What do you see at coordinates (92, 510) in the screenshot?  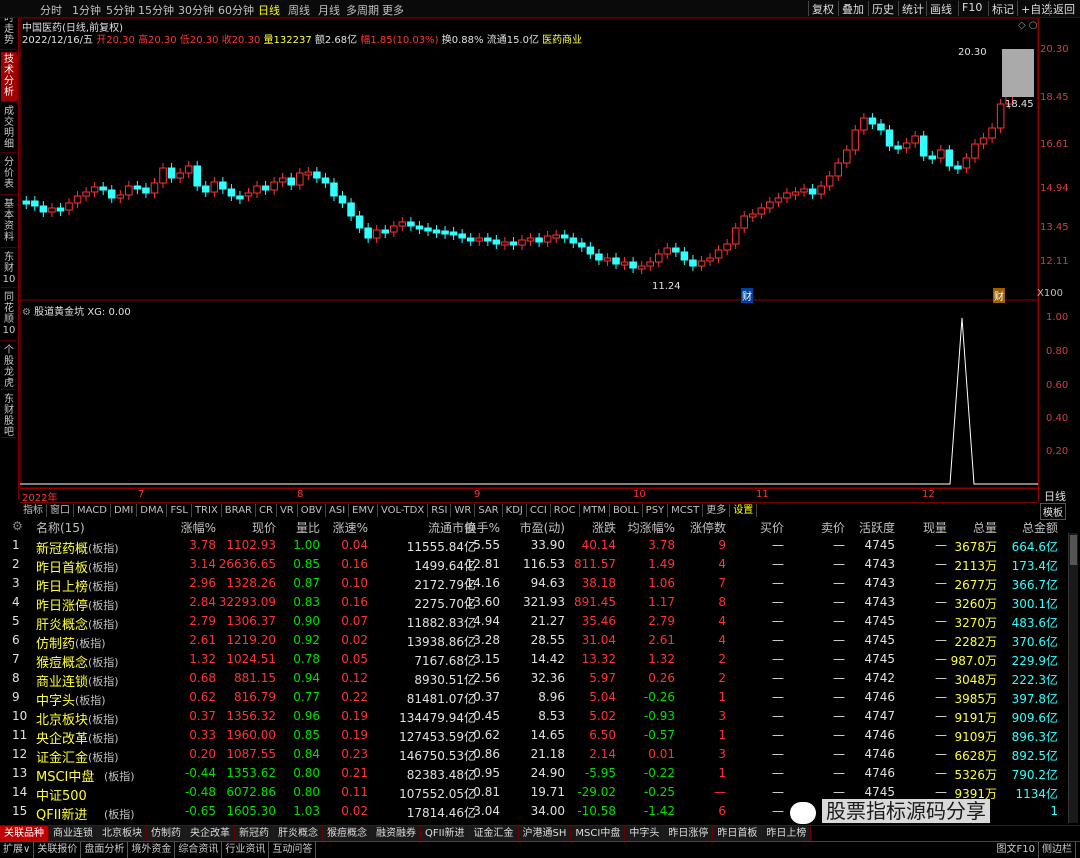 I see `indicator-tab-3: MACD` at bounding box center [92, 510].